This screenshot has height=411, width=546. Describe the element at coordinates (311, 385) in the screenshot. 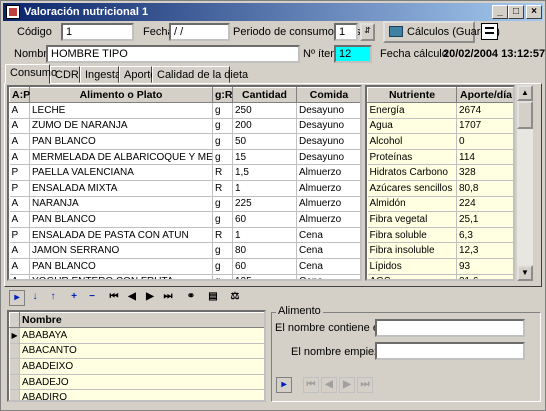

I see `filter-first-icon: ⏮` at that location.